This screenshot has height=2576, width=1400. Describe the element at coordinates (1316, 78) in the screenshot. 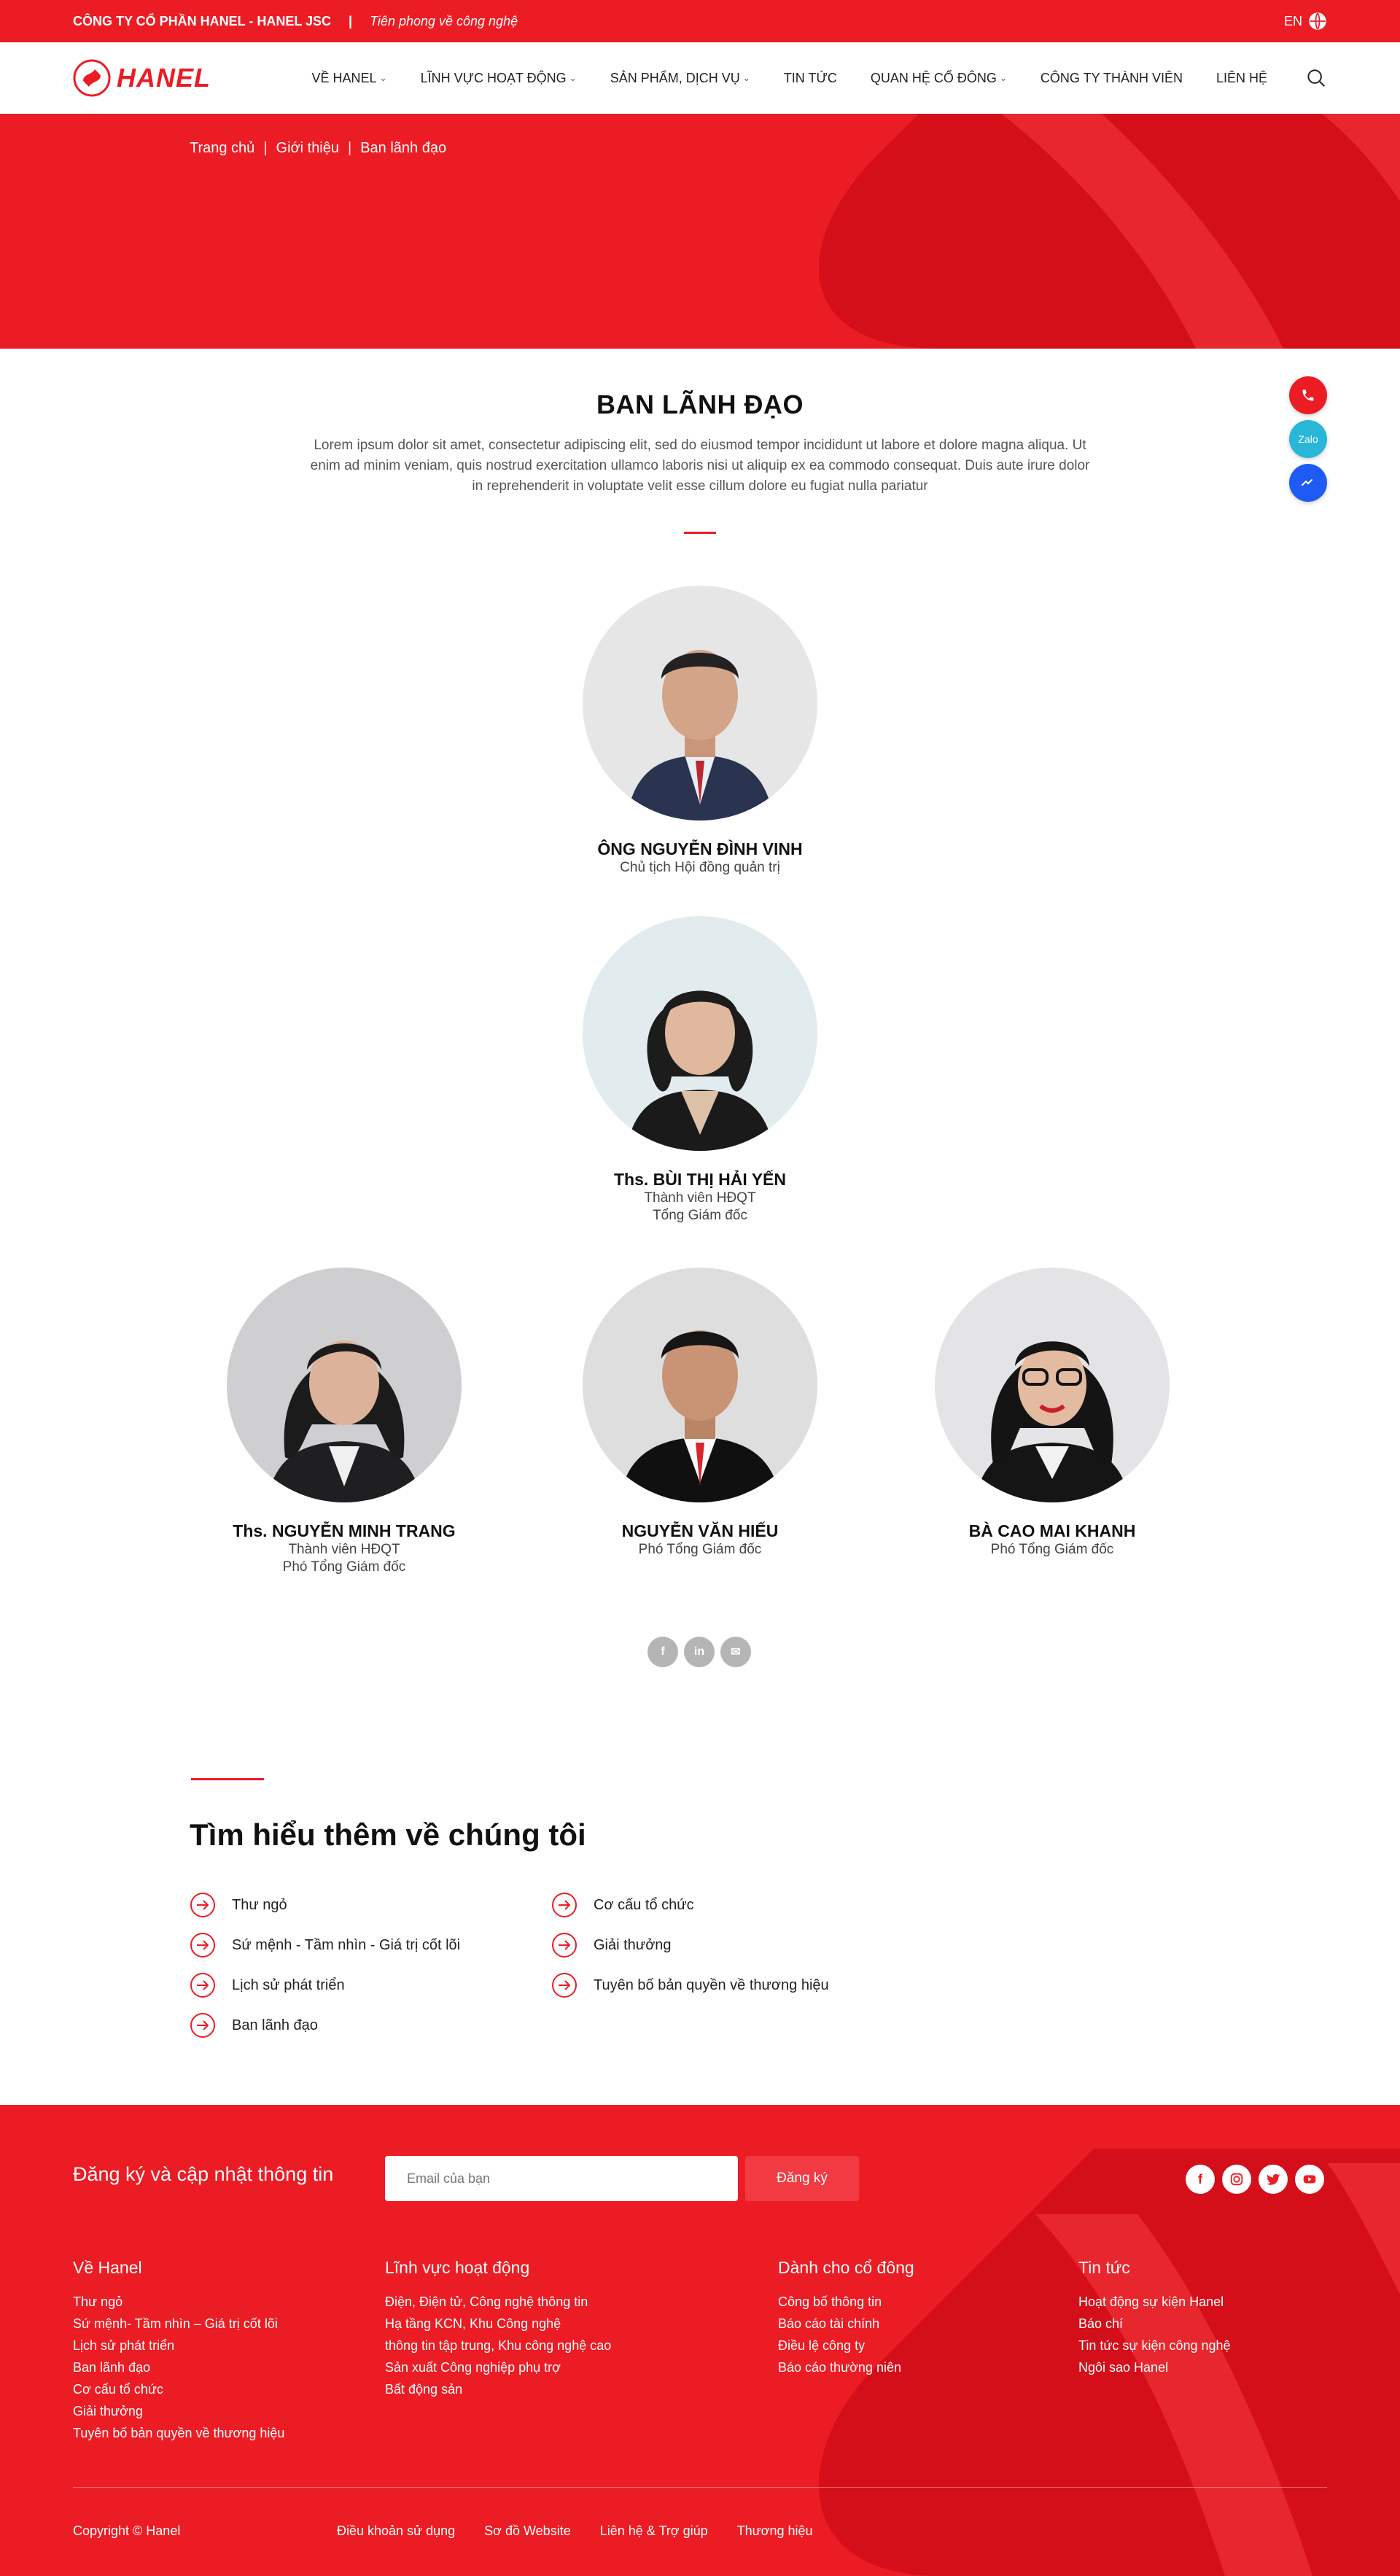

I see `search-icon` at that location.